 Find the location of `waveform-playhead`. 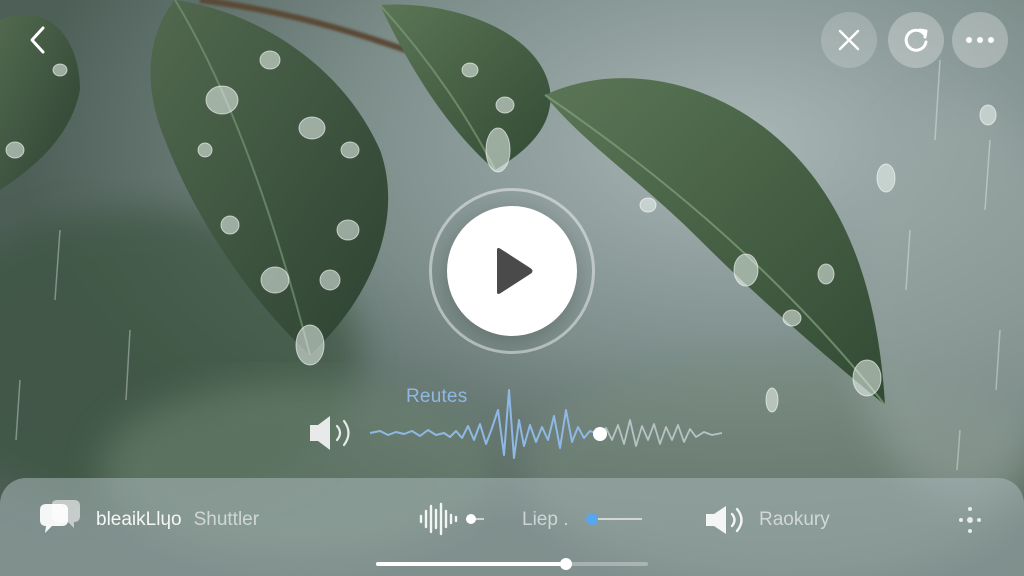

waveform-playhead is located at coordinates (600, 434).